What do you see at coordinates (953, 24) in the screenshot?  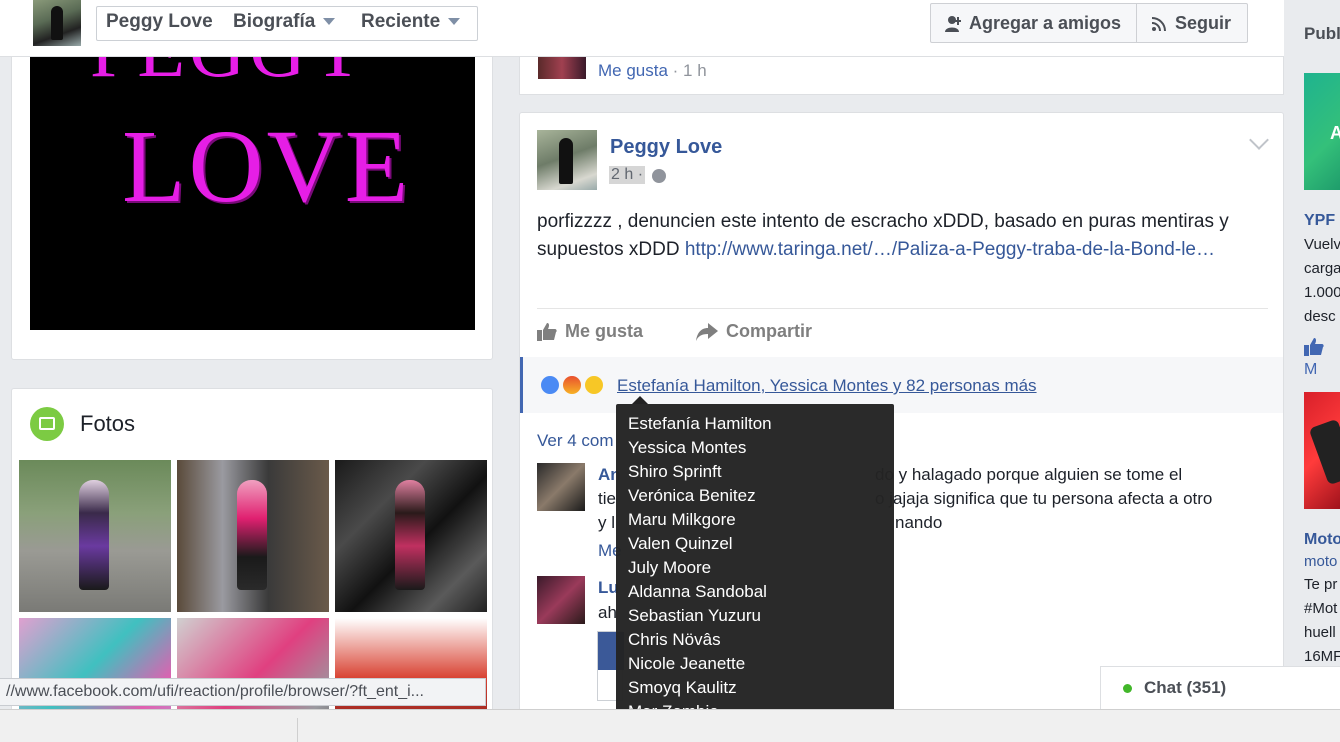 I see `add-friend-icon` at bounding box center [953, 24].